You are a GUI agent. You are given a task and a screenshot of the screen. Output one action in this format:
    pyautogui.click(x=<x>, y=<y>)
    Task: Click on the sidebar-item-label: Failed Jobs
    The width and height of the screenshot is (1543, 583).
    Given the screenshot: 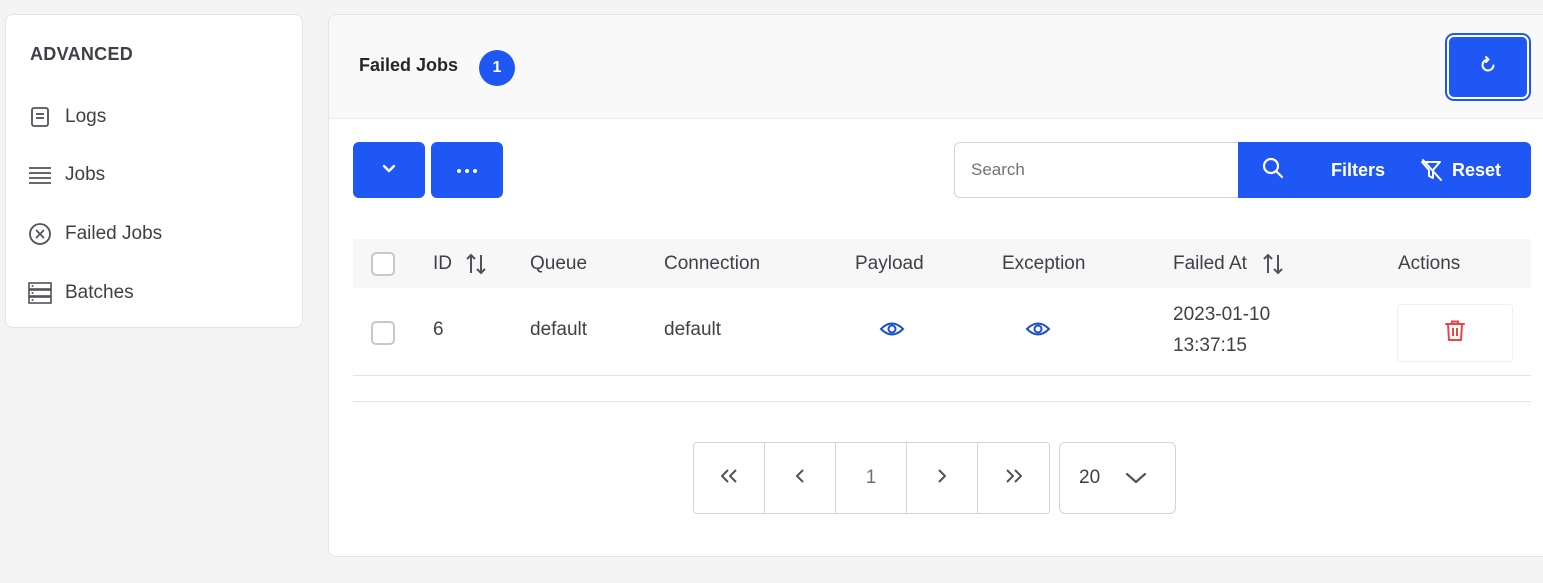 What is the action you would take?
    pyautogui.click(x=114, y=233)
    